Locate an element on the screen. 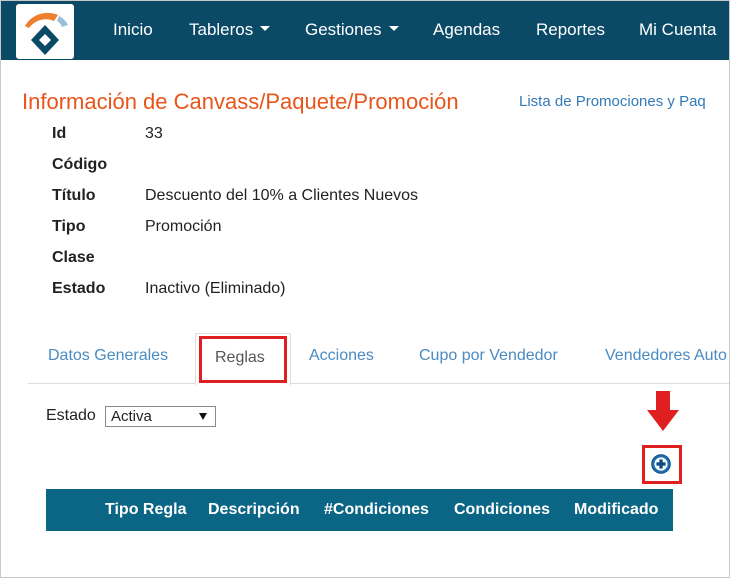 The width and height of the screenshot is (730, 578). nav-gestiones-label: Gestiones is located at coordinates (343, 29).